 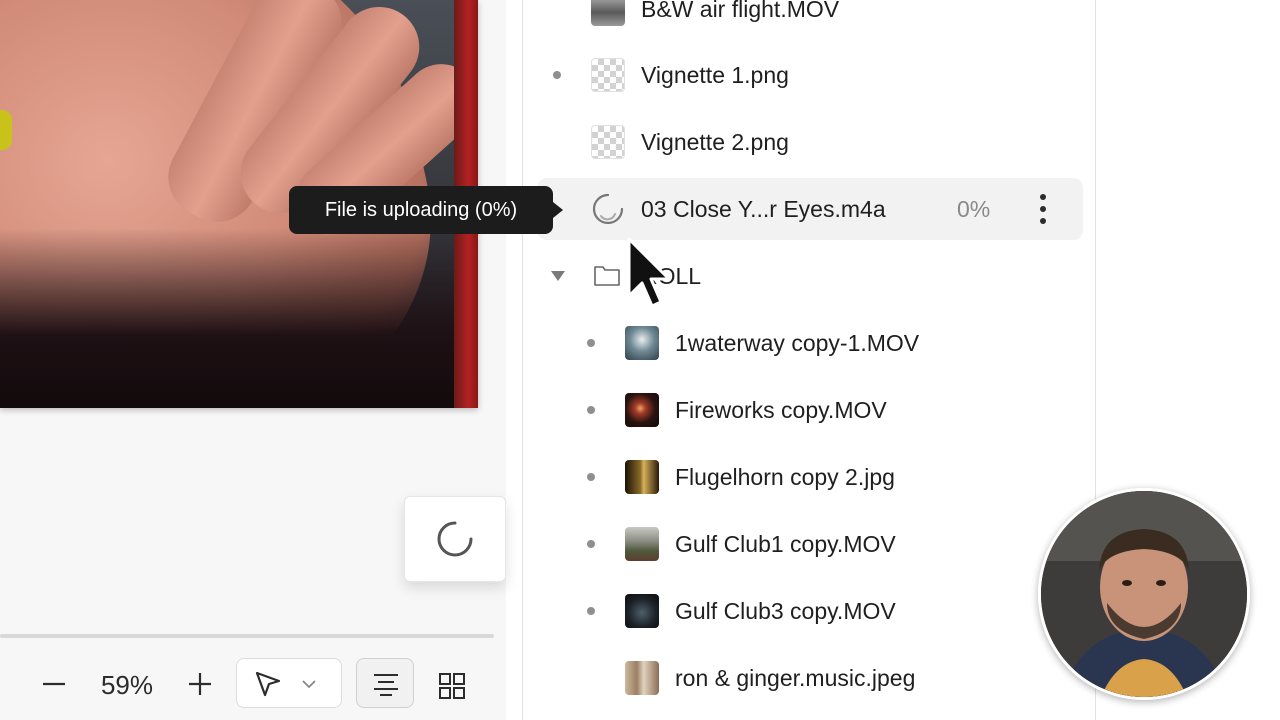 I want to click on upload-tooltip: File is uploading (0%), so click(x=426, y=210).